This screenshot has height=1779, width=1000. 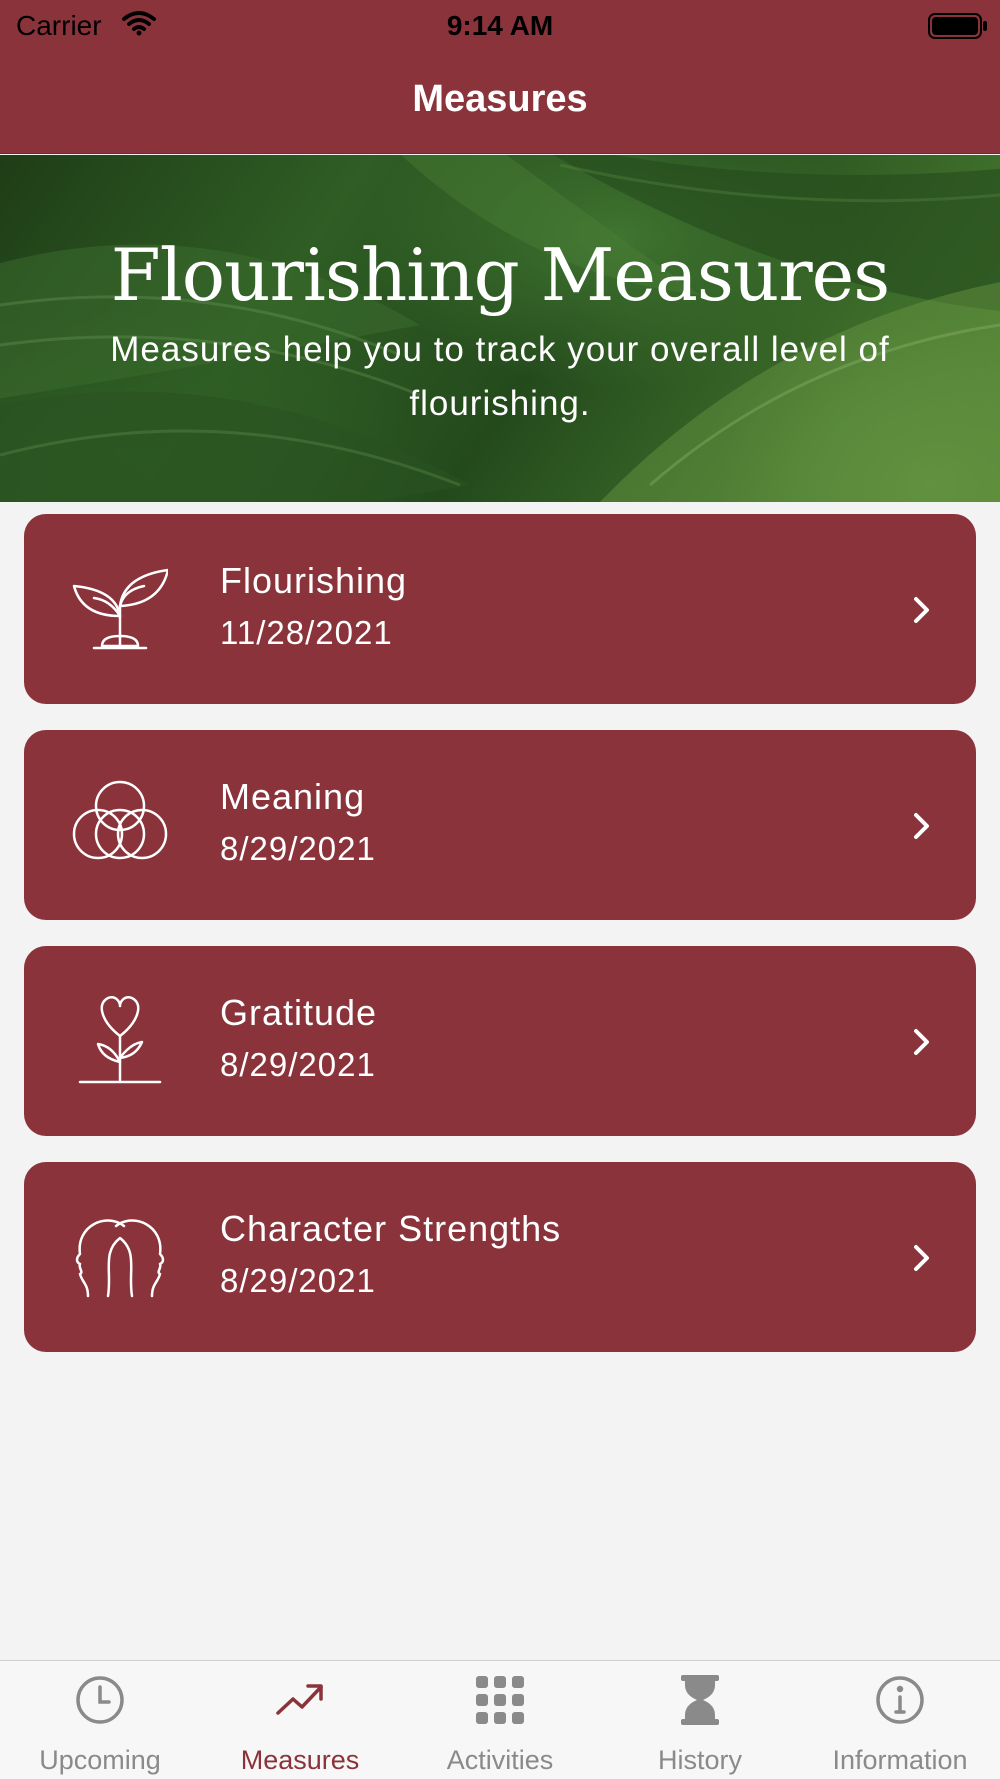 I want to click on measure-card-gratitude: Gratitude 8/29/2021, so click(x=500, y=1041).